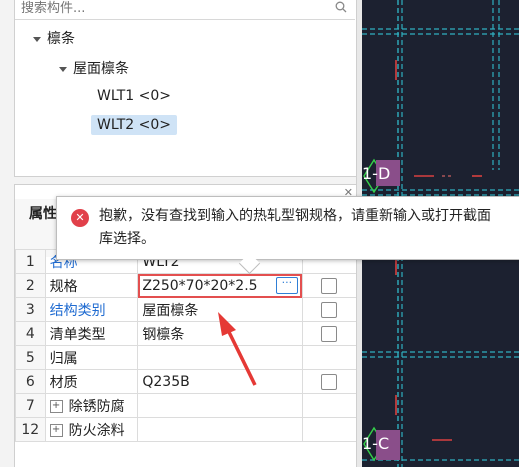 The height and width of the screenshot is (467, 519). What do you see at coordinates (61, 39) in the screenshot?
I see `tree-node-label: 檩条` at bounding box center [61, 39].